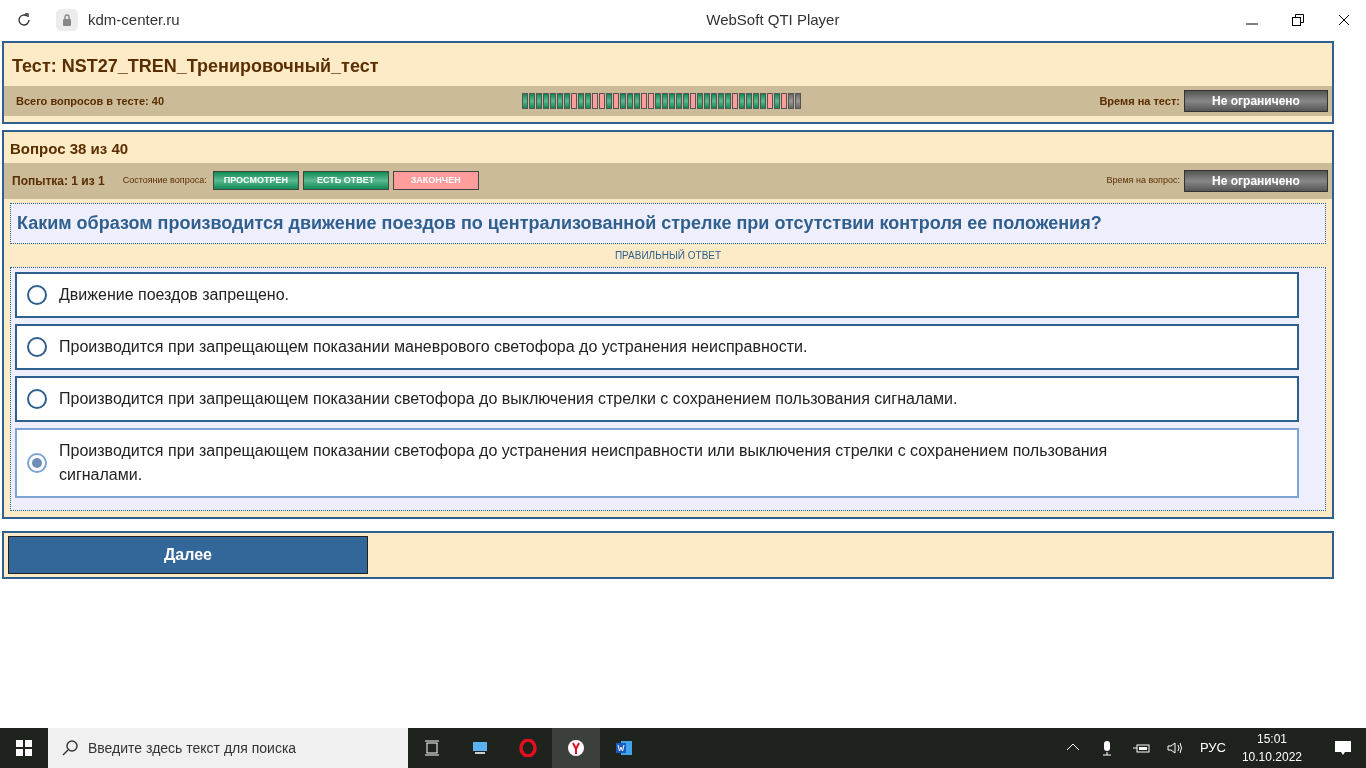 The height and width of the screenshot is (768, 1366). What do you see at coordinates (1256, 101) in the screenshot?
I see `time-value: Не ограничено` at bounding box center [1256, 101].